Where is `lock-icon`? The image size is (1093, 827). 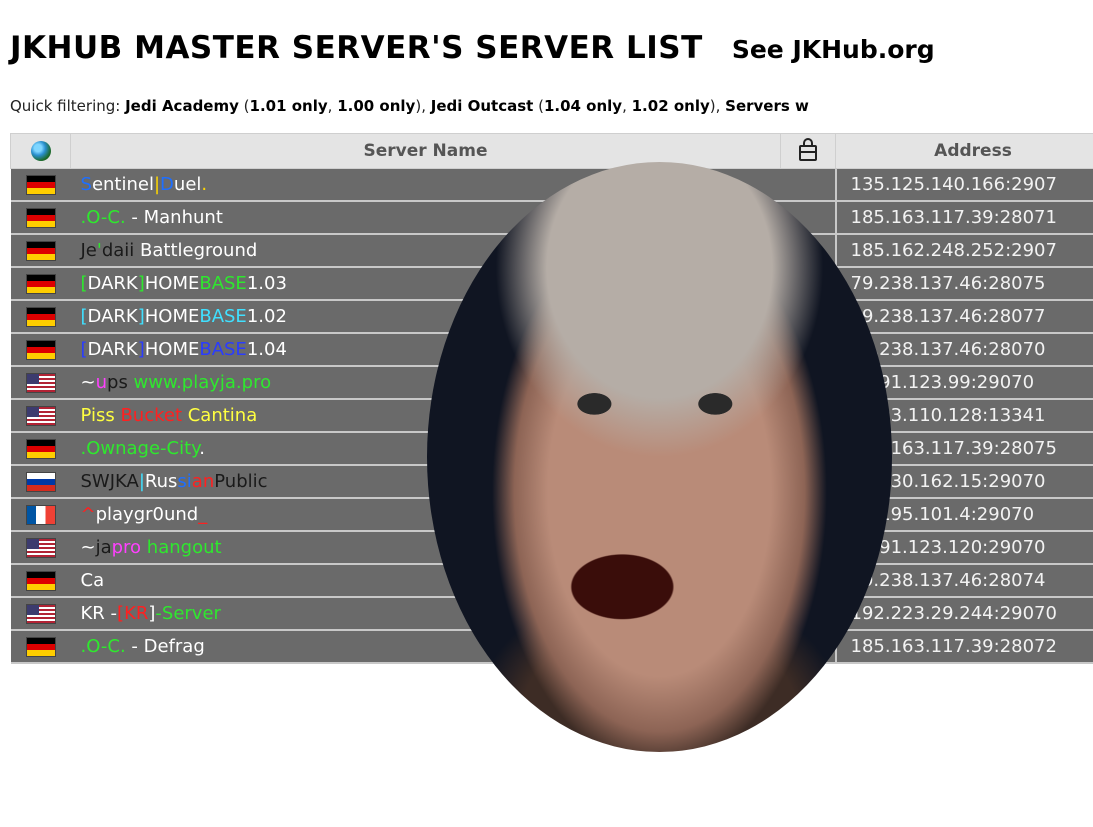 lock-icon is located at coordinates (808, 149).